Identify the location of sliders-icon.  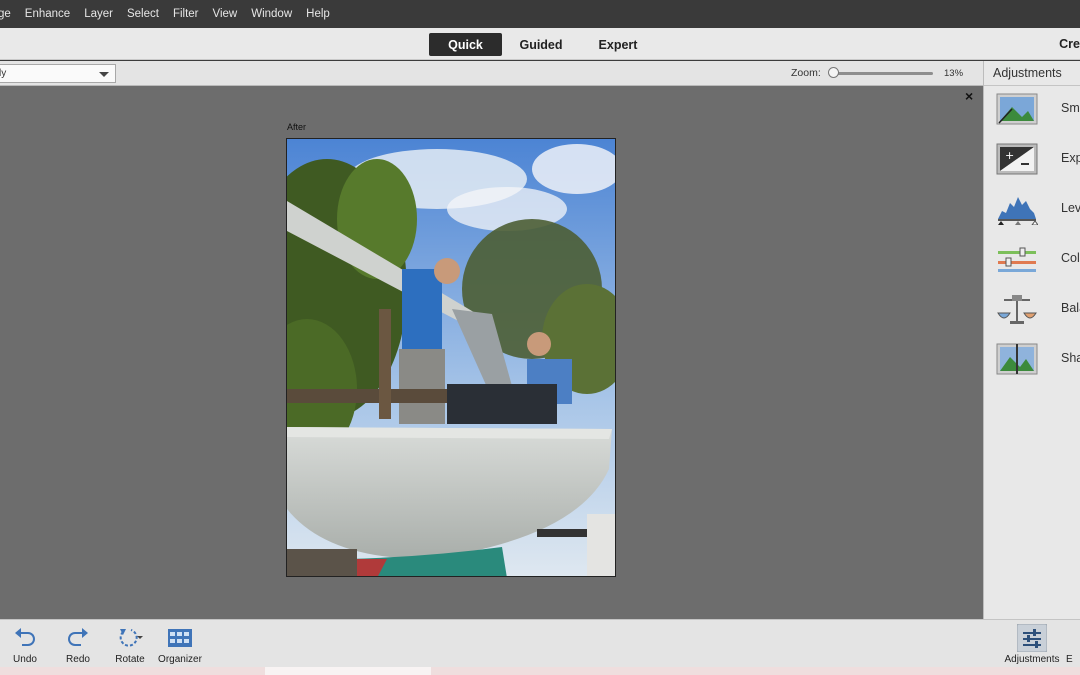
(1032, 638).